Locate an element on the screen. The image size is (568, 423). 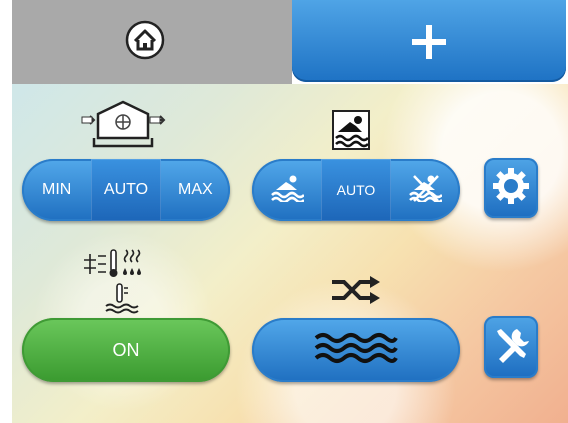
heating-dehumidify-icon is located at coordinates (120, 281).